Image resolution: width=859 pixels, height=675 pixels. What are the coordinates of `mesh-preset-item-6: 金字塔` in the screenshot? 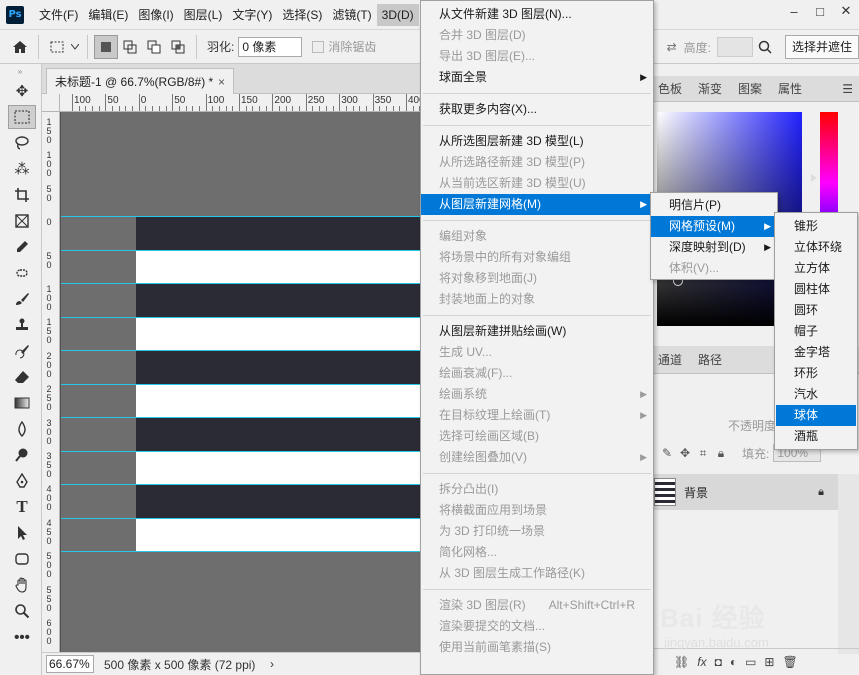 It's located at (816, 352).